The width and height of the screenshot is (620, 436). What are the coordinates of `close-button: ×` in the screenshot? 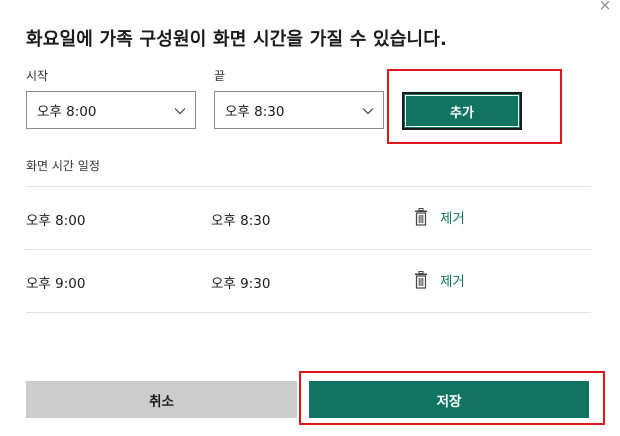 It's located at (605, 7).